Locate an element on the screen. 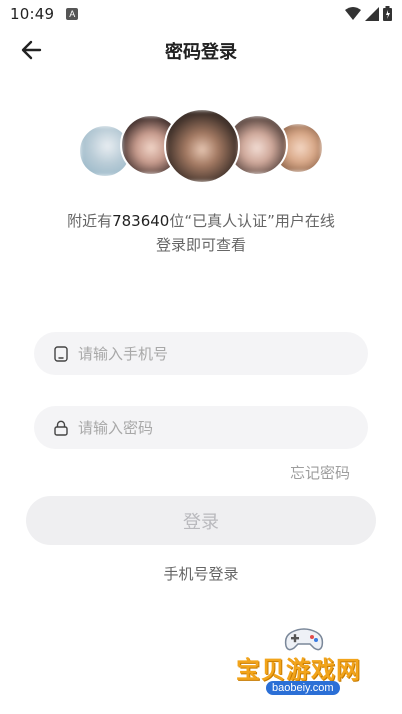 The image size is (402, 714). online-users-line: 附近有783640位“已真人认证”用户在线 is located at coordinates (201, 221).